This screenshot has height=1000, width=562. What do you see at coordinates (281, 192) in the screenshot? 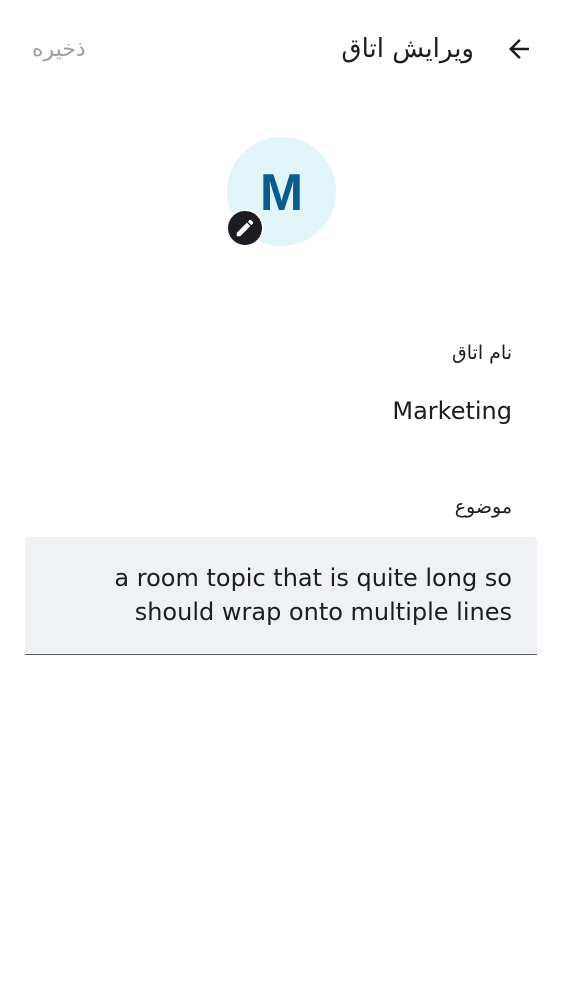
I see `avatar-initial: M` at bounding box center [281, 192].